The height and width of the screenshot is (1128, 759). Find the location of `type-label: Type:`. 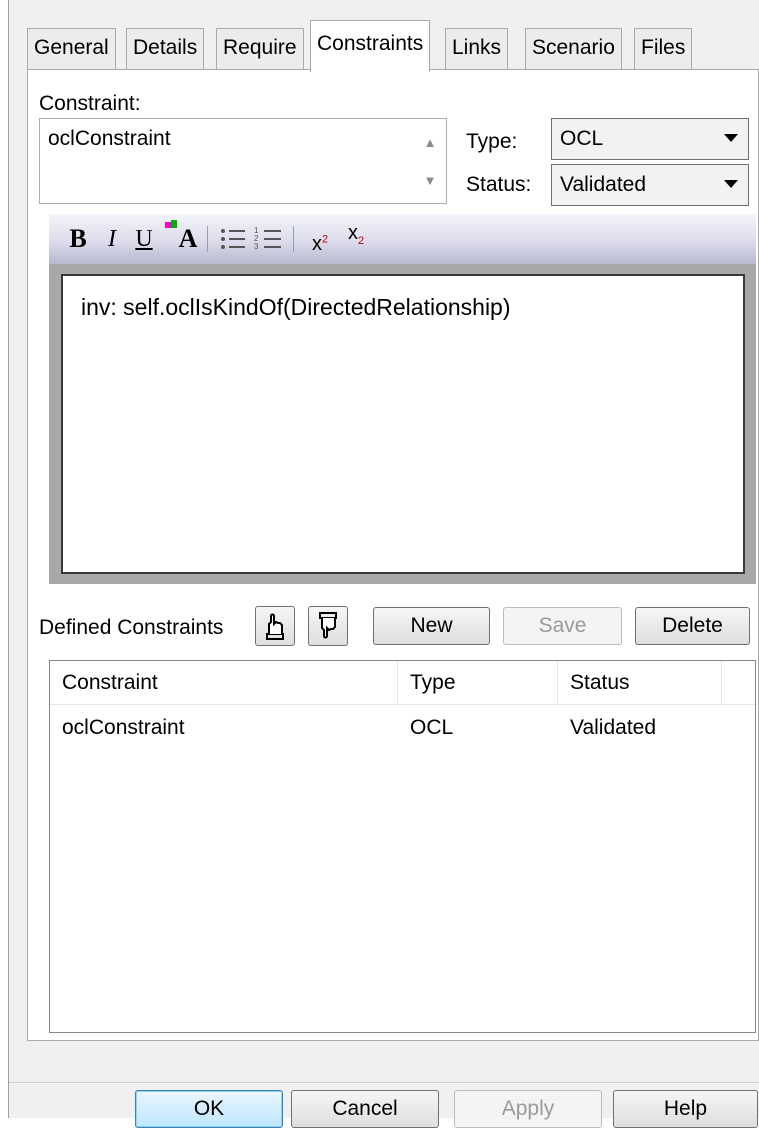

type-label: Type: is located at coordinates (492, 141).